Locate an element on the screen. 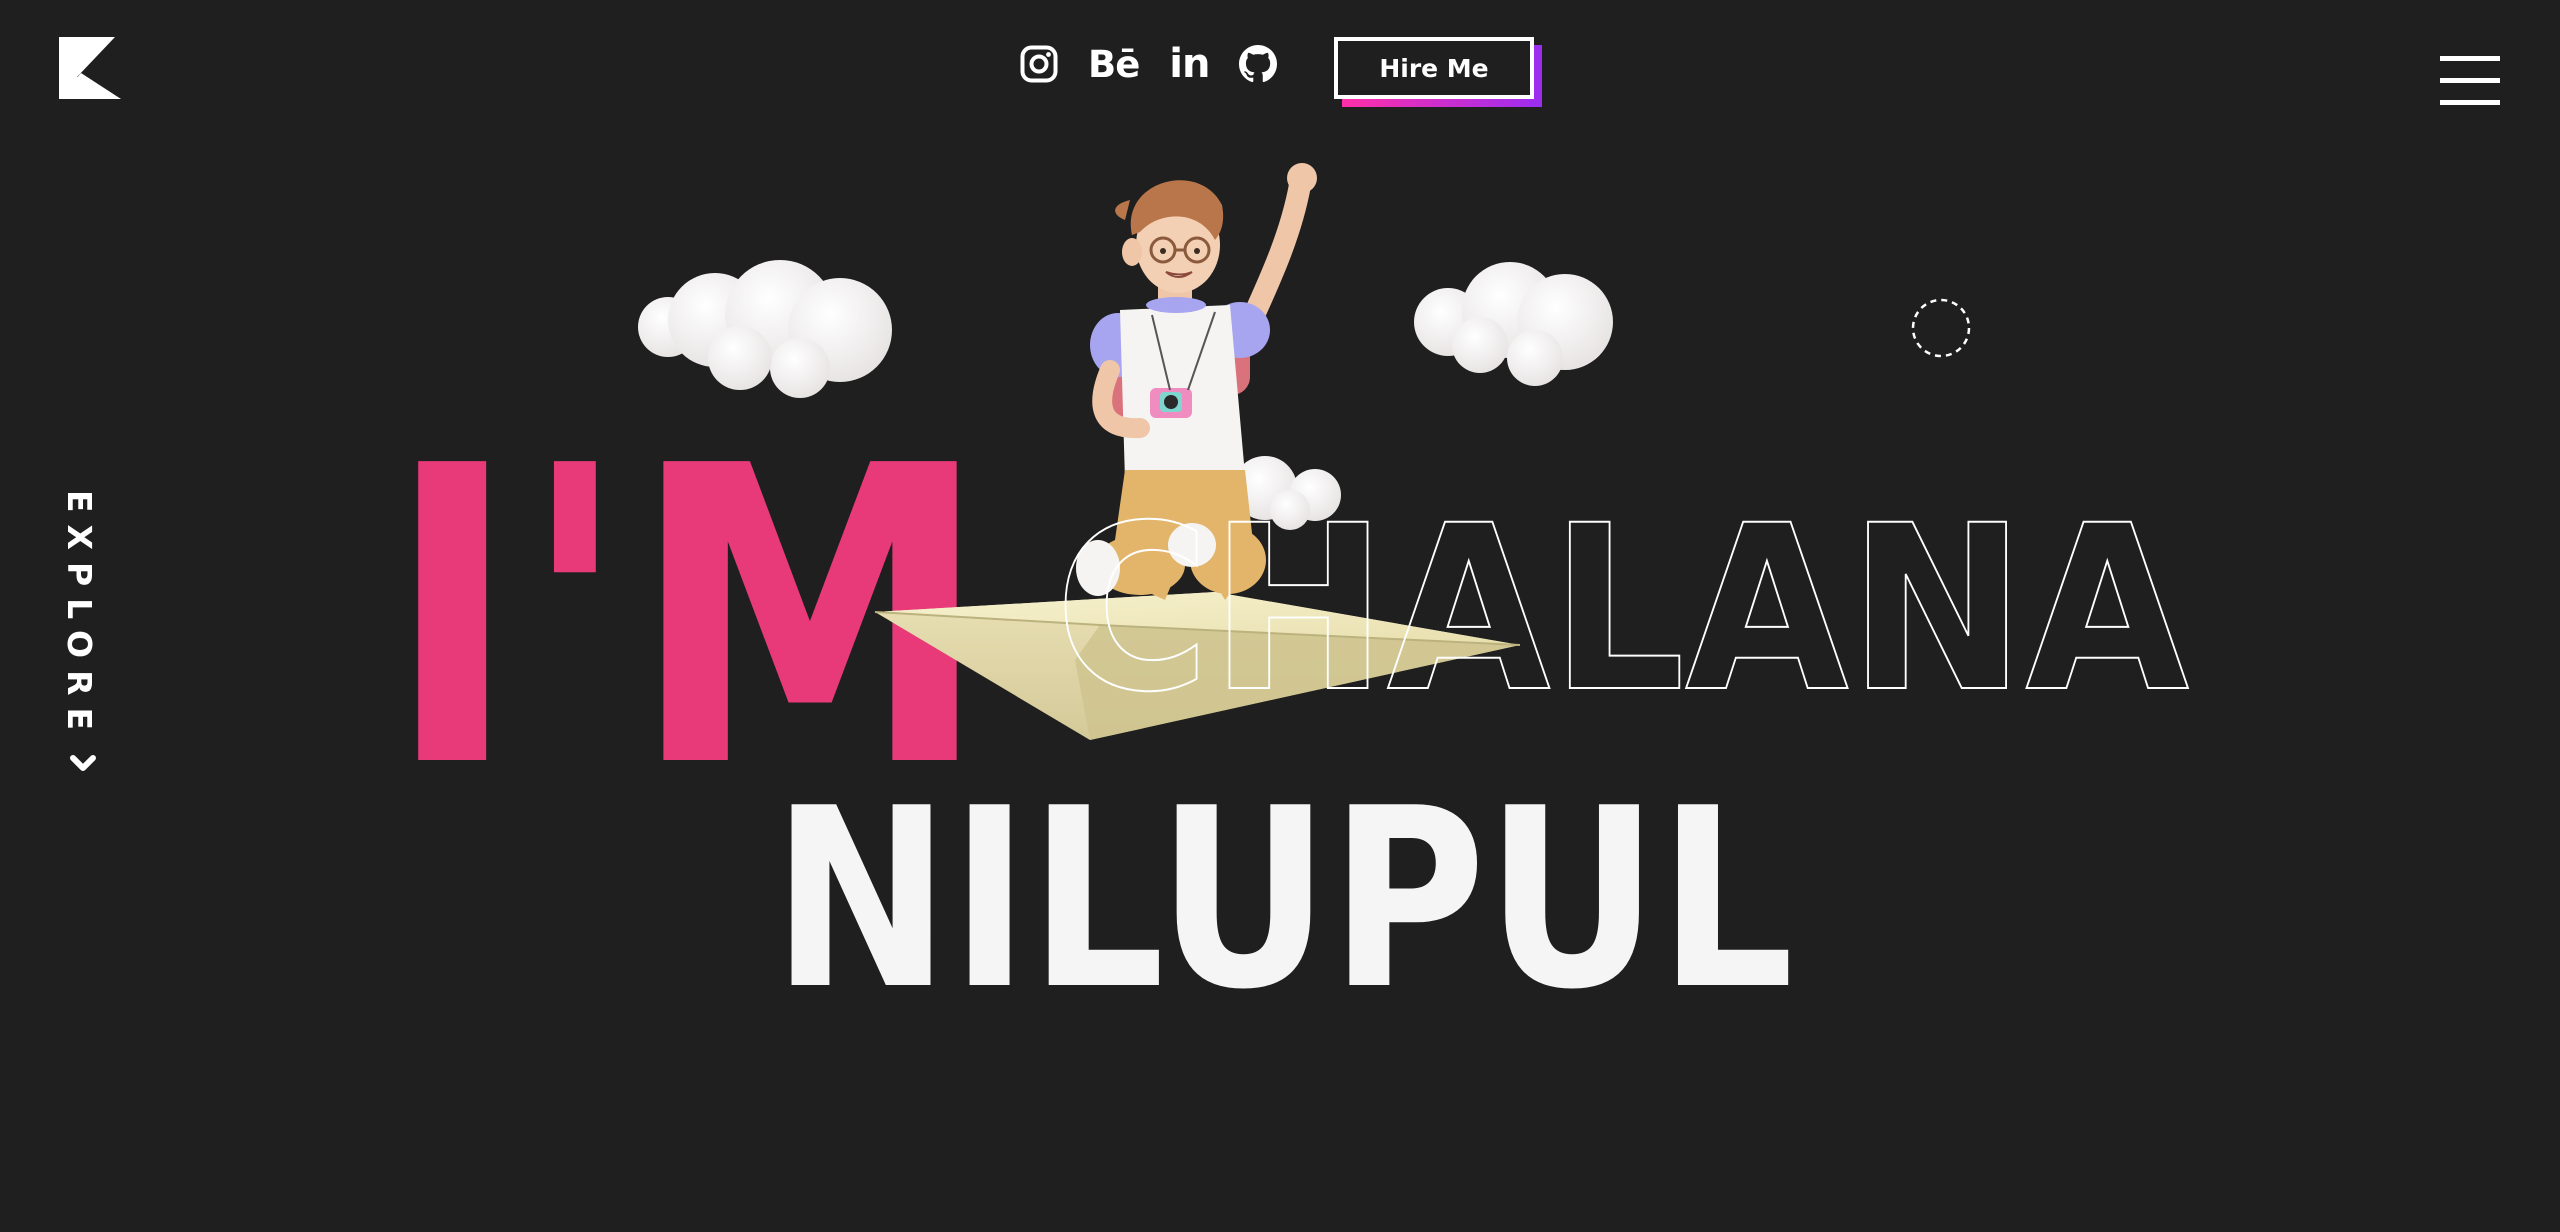 The image size is (2560, 1232). hero-last-name: NILUPUL is located at coordinates (1283, 900).